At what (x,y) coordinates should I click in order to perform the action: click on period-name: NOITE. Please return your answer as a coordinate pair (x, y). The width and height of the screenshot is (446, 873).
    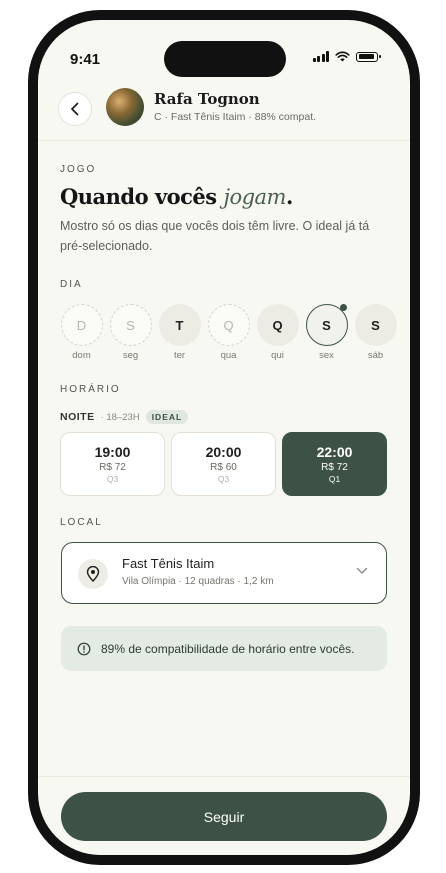
    Looking at the image, I should click on (77, 417).